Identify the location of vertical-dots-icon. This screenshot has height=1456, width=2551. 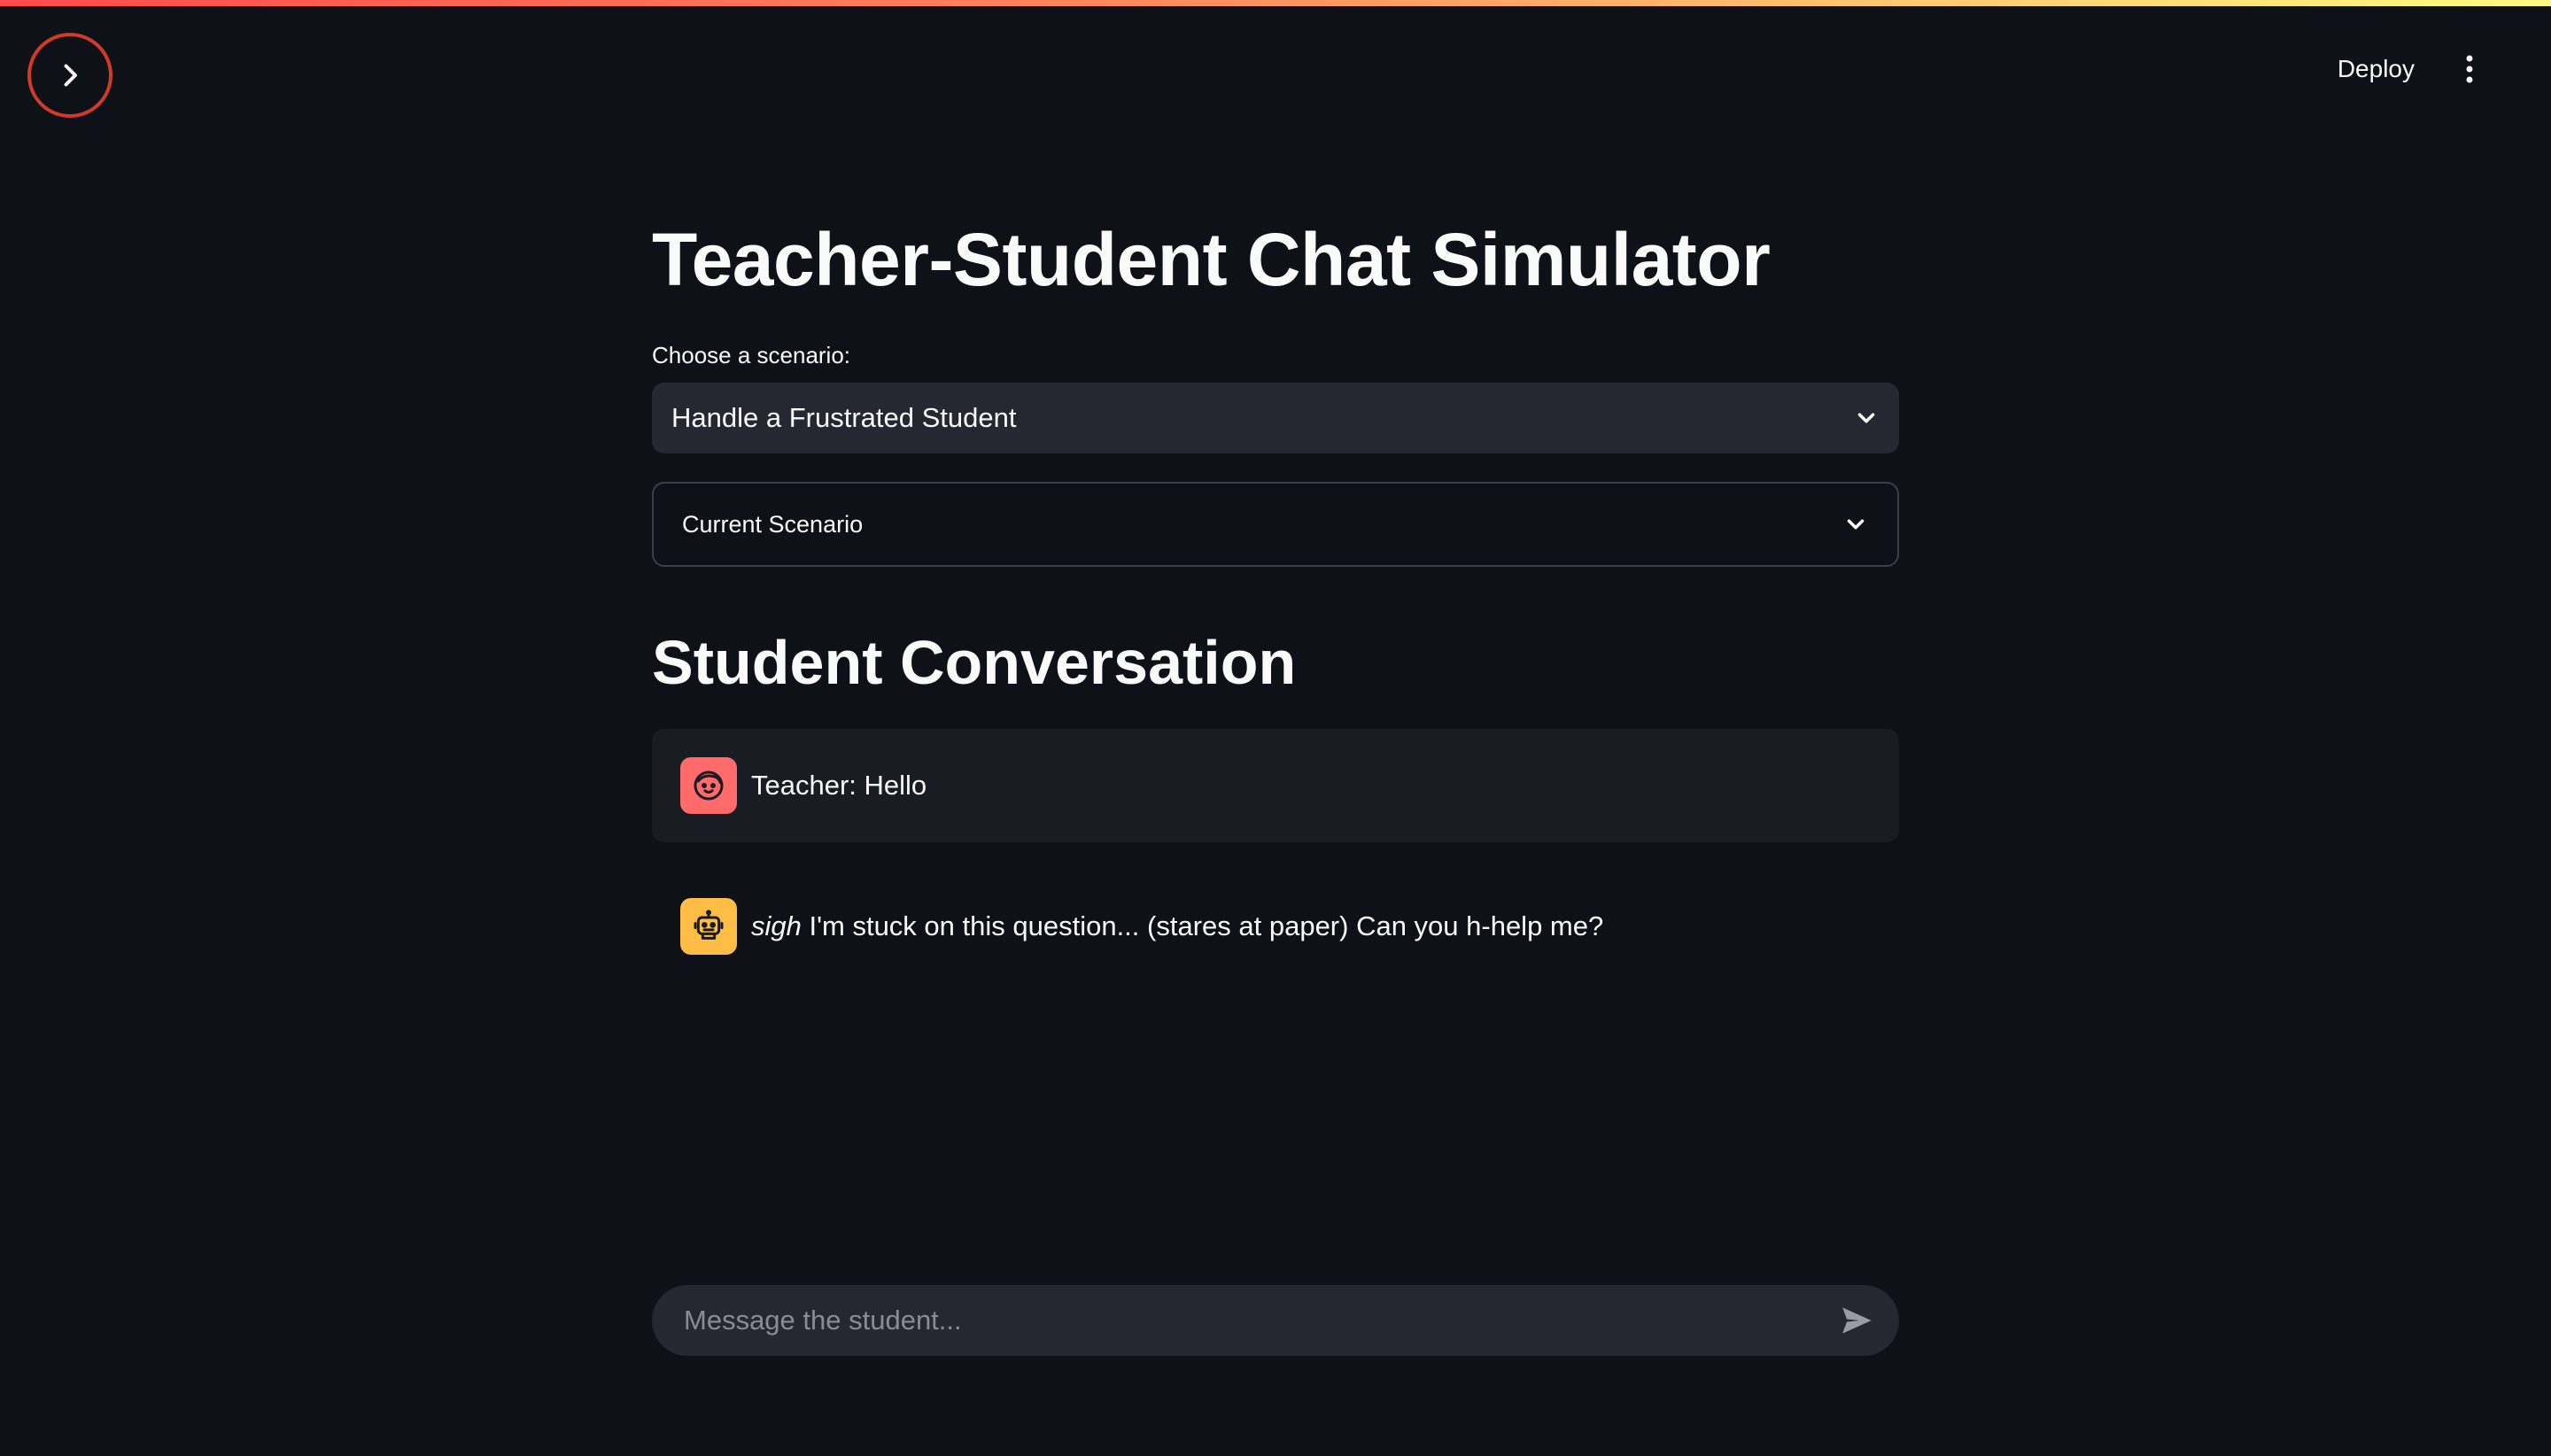
(2469, 69).